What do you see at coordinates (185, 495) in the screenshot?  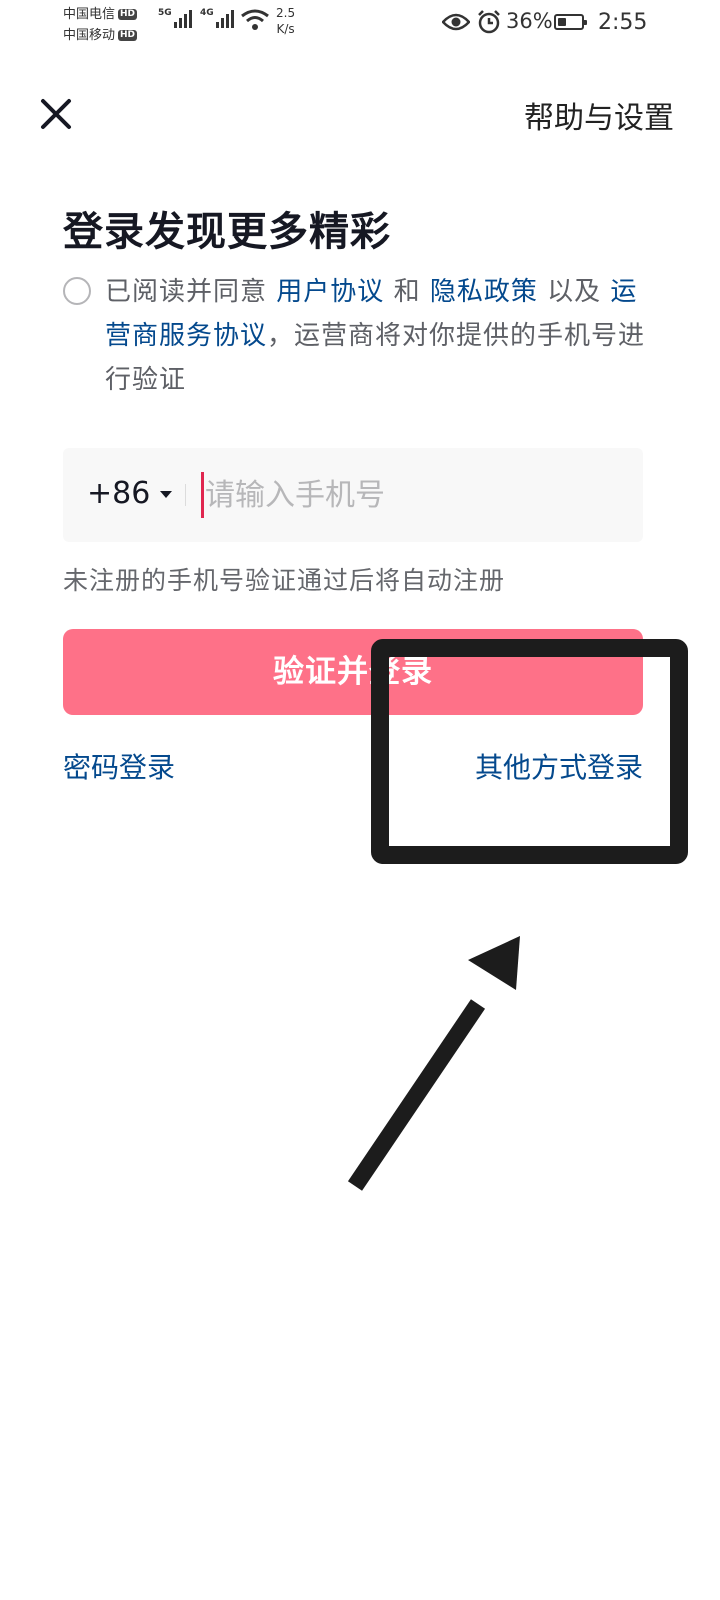 I see `input-divider` at bounding box center [185, 495].